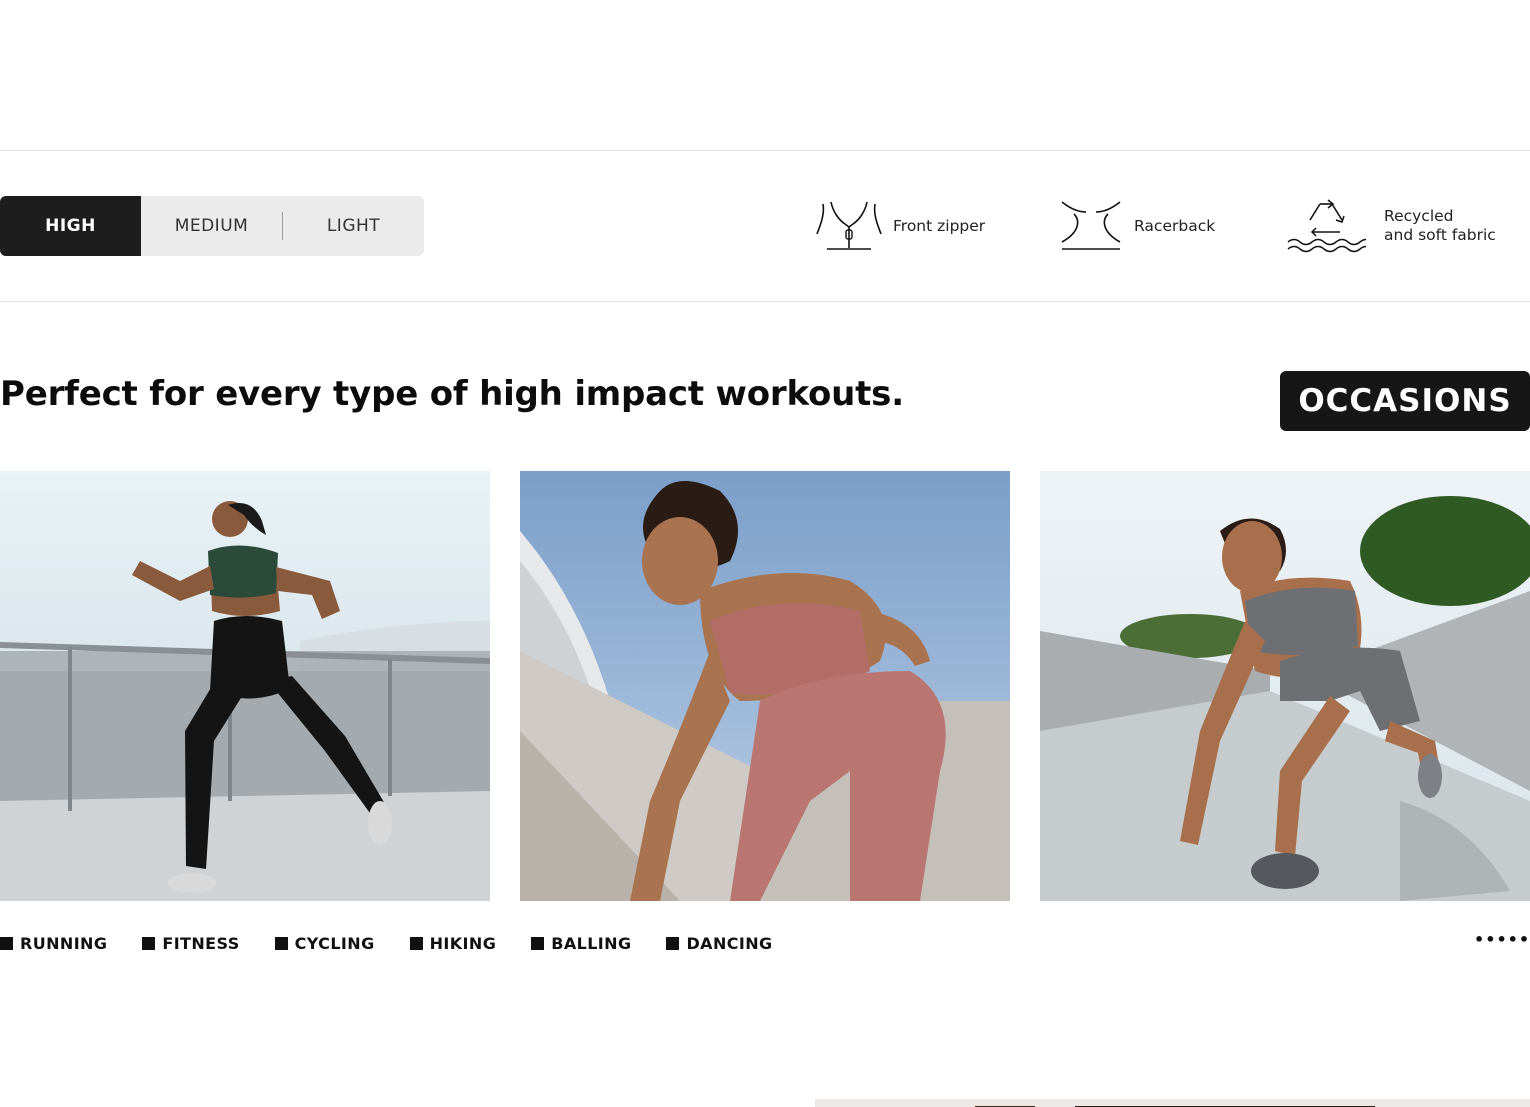 Image resolution: width=1530 pixels, height=1107 pixels. What do you see at coordinates (765, 686) in the screenshot?
I see `stretching-woman-photo` at bounding box center [765, 686].